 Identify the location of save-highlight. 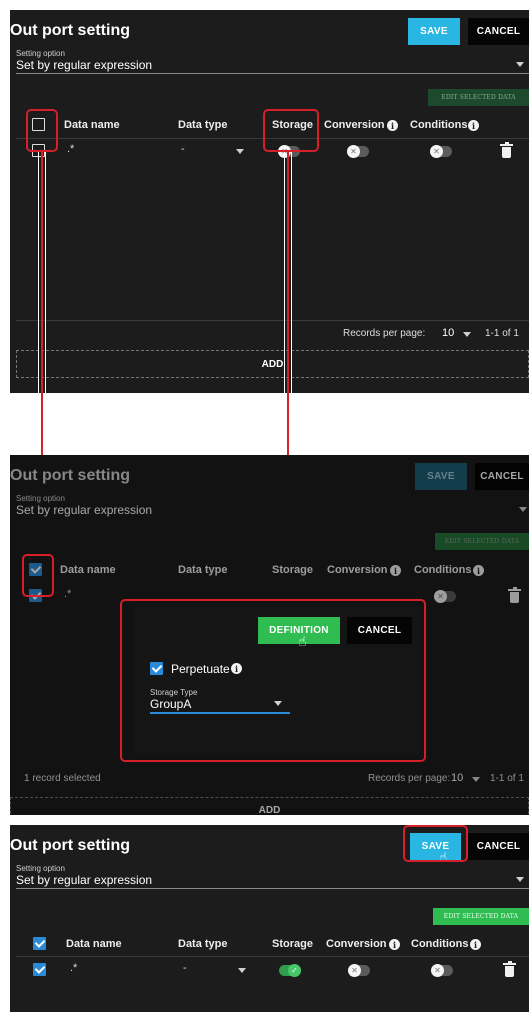
(435, 843).